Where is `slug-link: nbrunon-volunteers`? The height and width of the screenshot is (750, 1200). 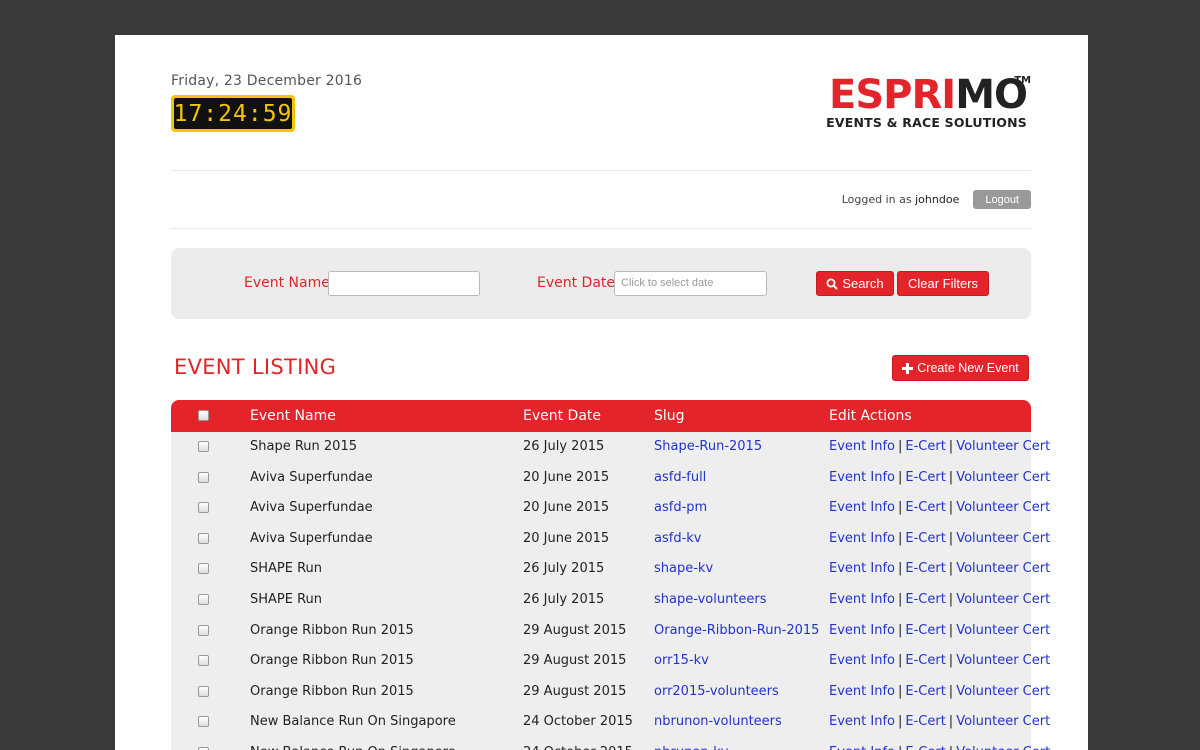 slug-link: nbrunon-volunteers is located at coordinates (718, 721).